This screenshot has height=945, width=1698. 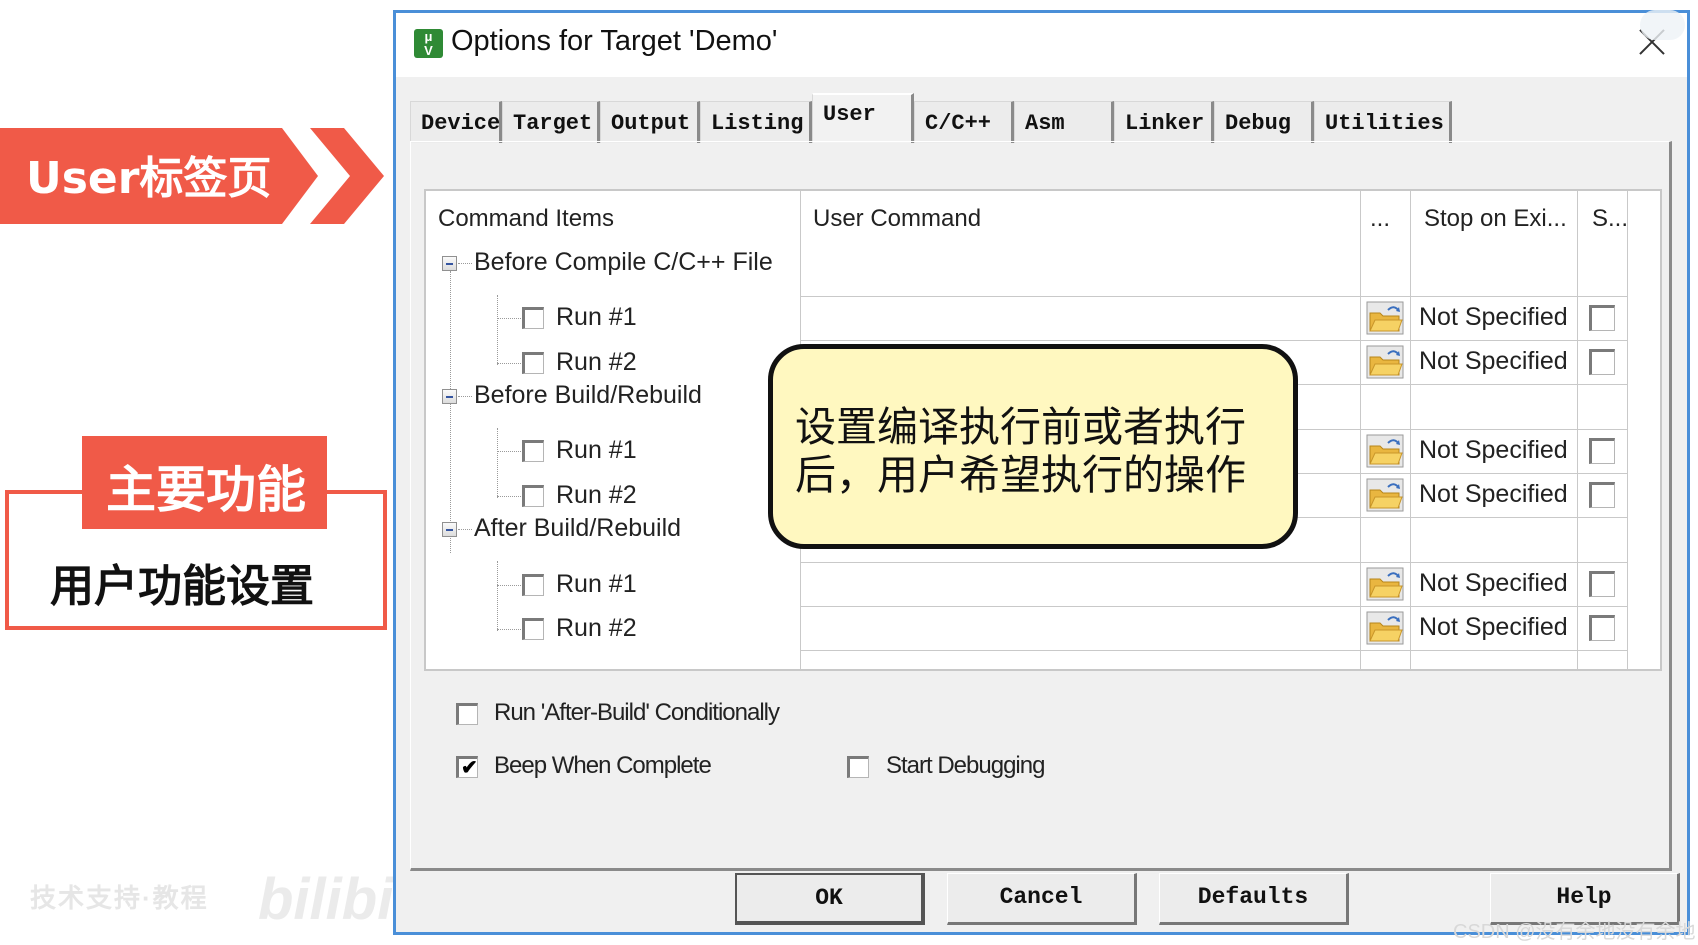 I want to click on dialog-title: Options for Target 'Demo', so click(x=614, y=41).